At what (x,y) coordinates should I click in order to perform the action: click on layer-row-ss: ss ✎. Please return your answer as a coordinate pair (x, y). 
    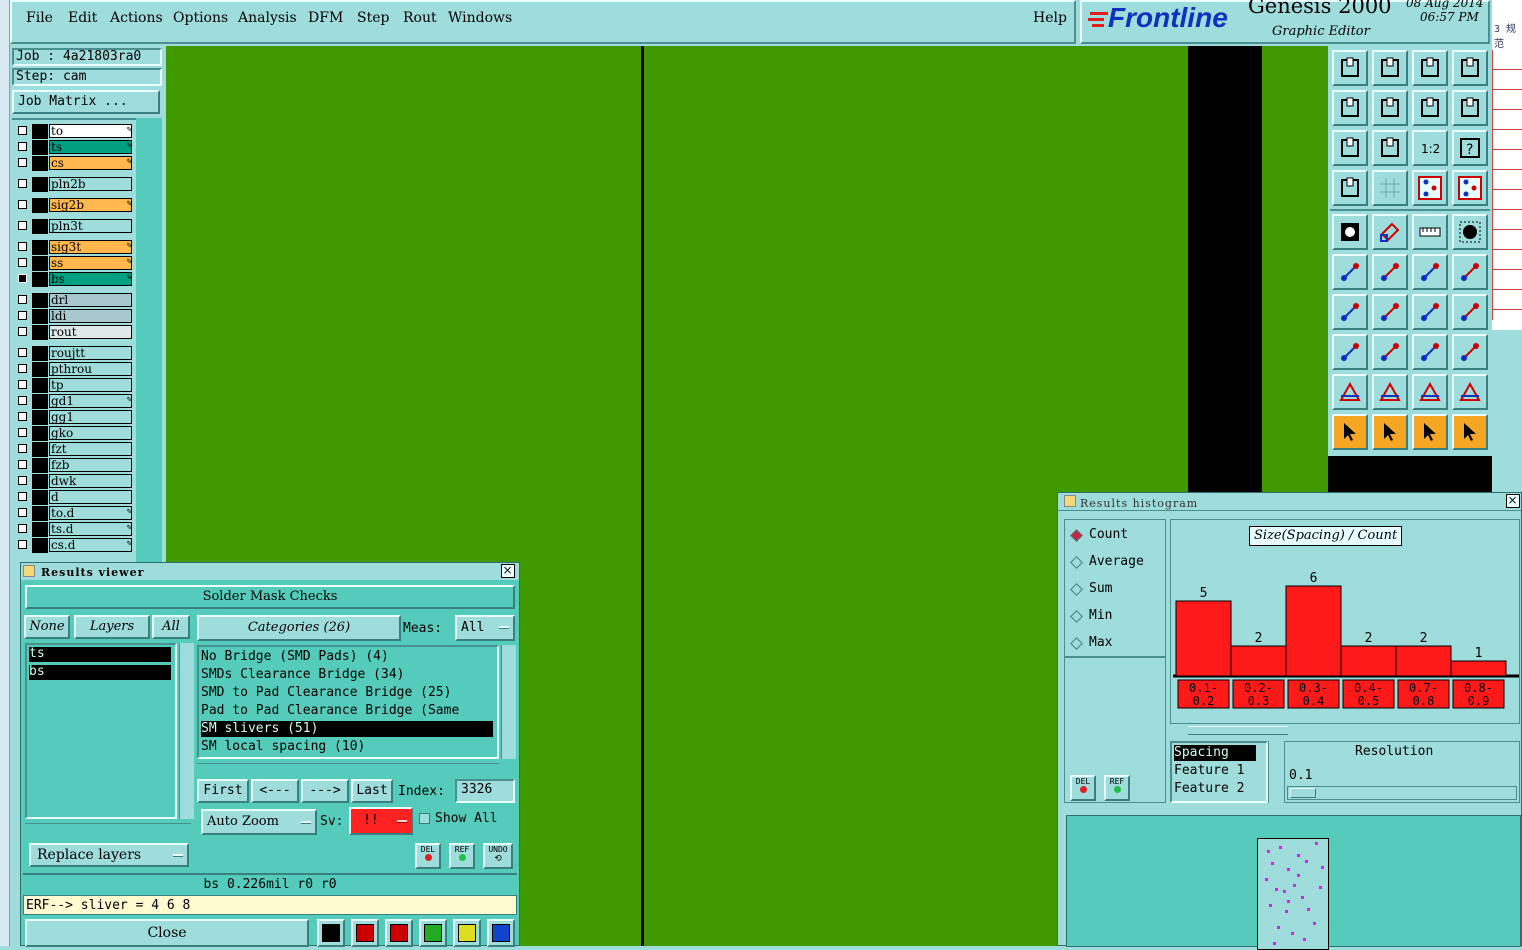
    Looking at the image, I should click on (75, 263).